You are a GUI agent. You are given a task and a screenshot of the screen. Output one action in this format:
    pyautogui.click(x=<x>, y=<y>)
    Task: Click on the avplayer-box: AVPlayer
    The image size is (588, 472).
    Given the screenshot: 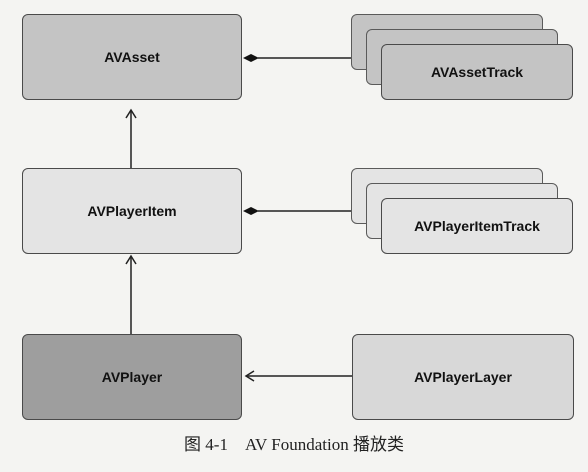 What is the action you would take?
    pyautogui.click(x=132, y=377)
    